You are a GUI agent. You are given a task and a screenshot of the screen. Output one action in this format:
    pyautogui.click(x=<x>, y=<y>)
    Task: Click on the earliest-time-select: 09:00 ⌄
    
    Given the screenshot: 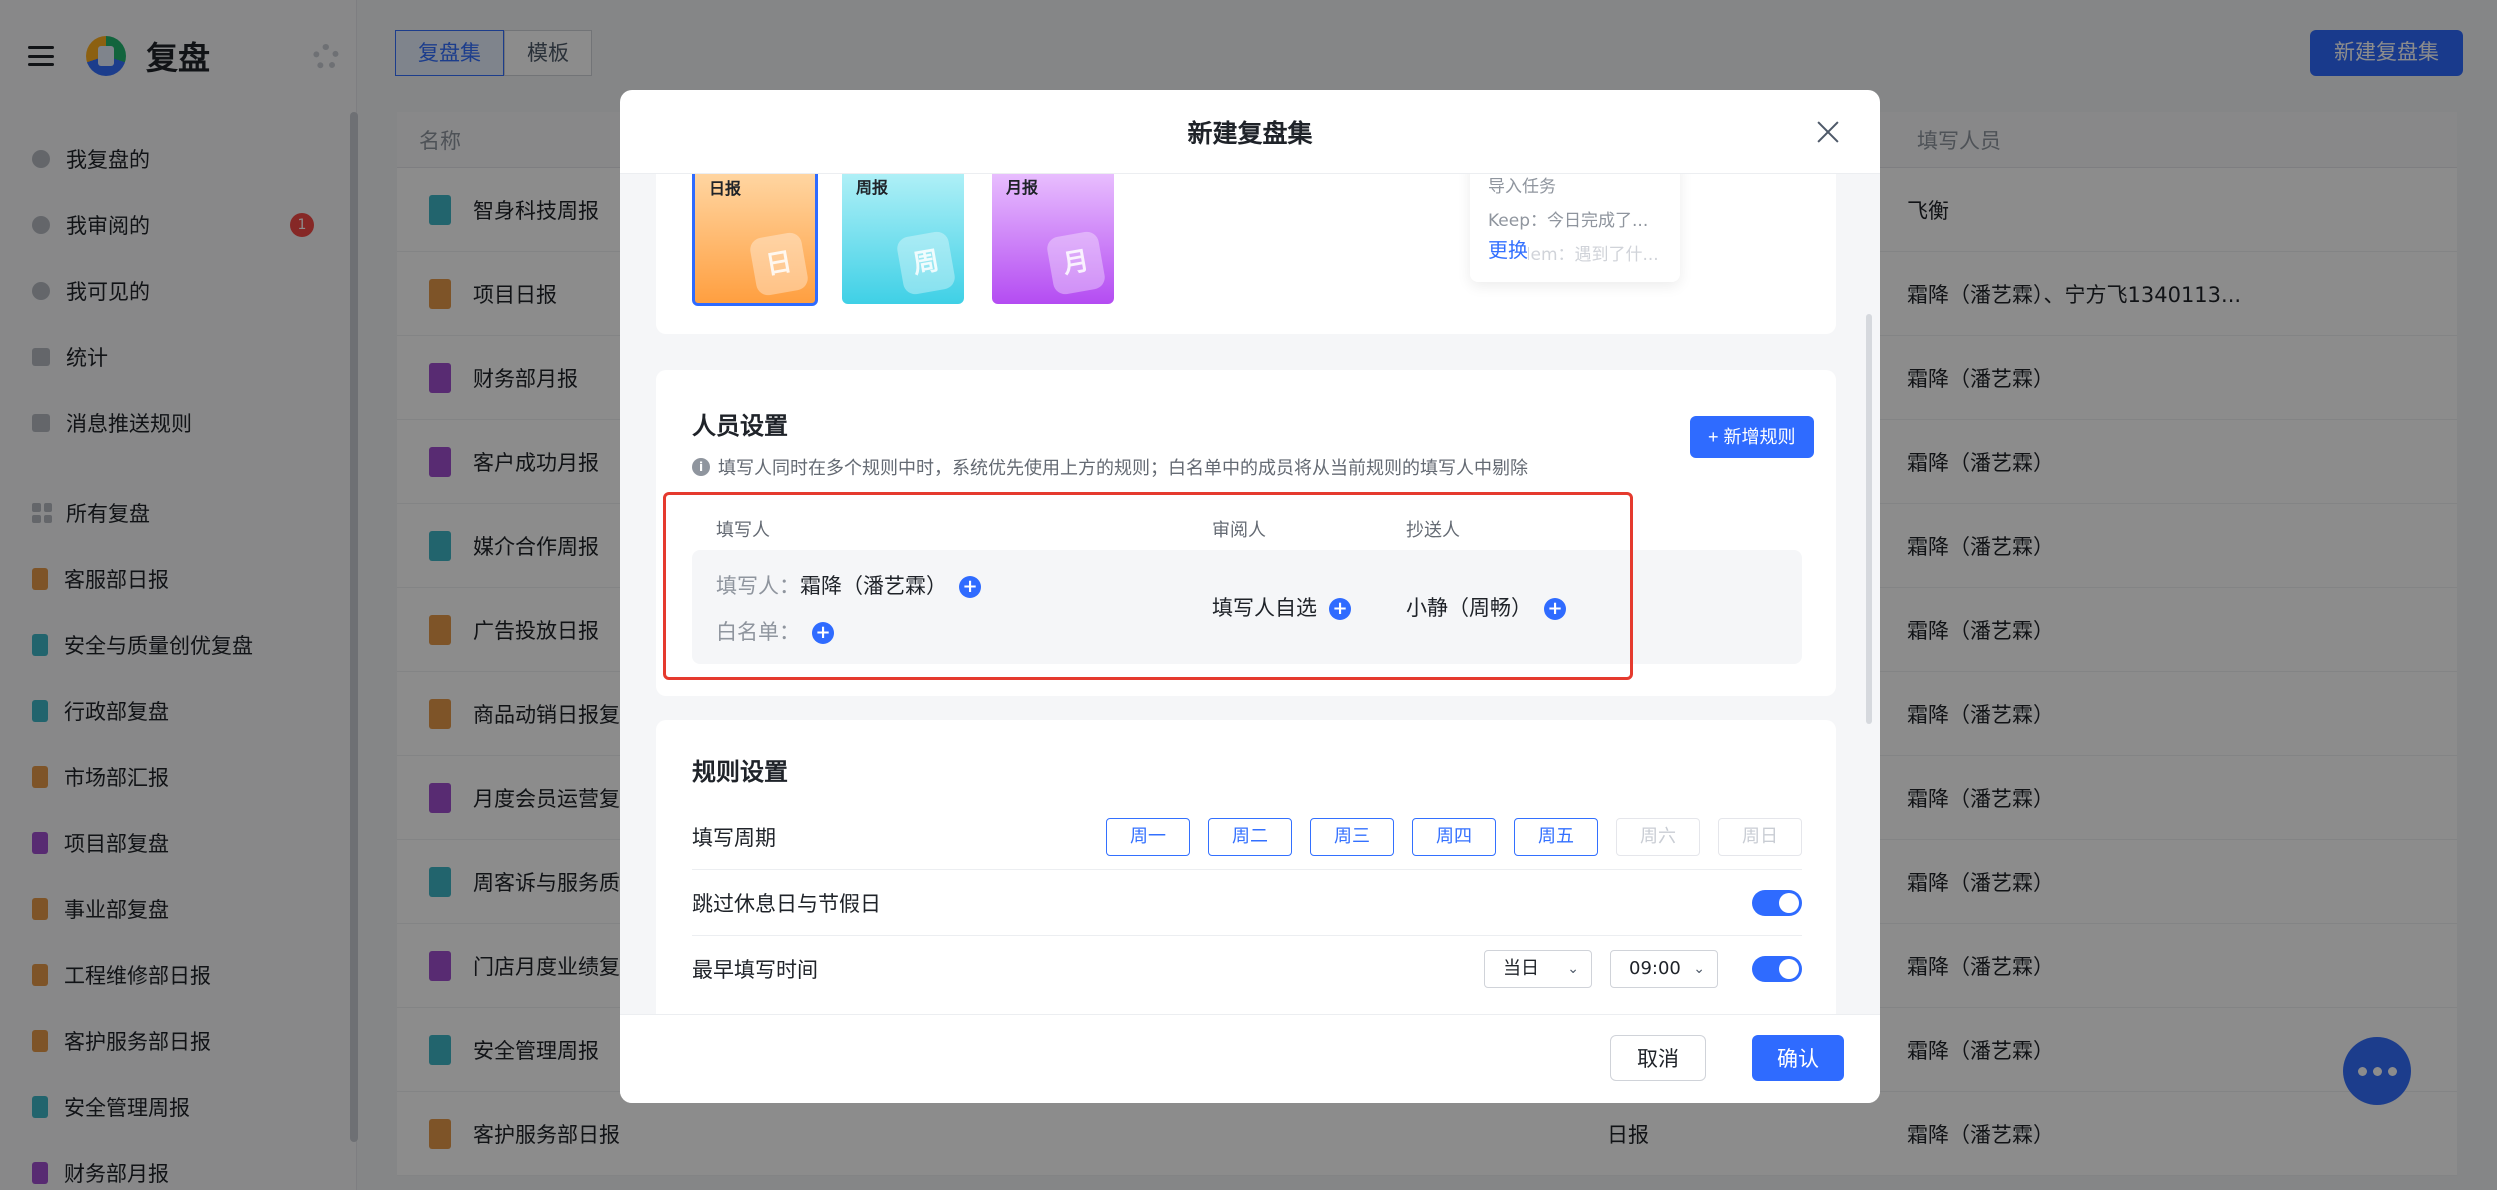 What is the action you would take?
    pyautogui.click(x=1664, y=969)
    